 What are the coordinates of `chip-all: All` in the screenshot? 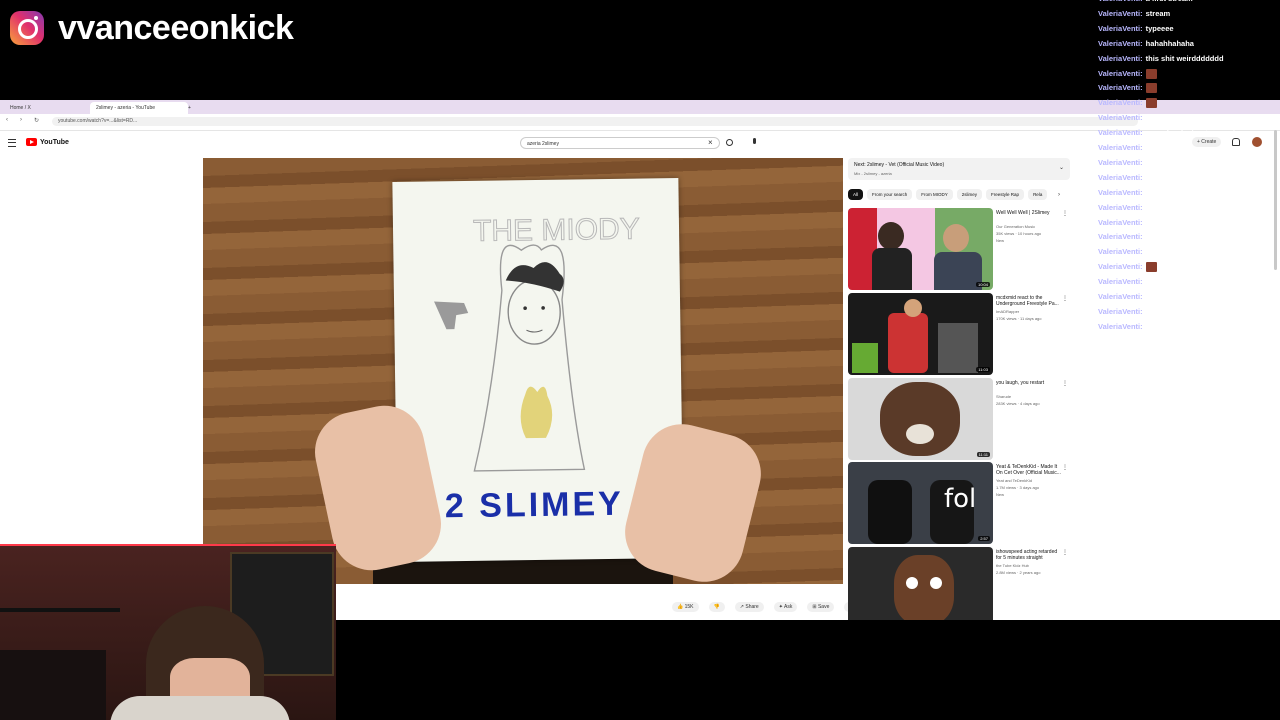 It's located at (856, 194).